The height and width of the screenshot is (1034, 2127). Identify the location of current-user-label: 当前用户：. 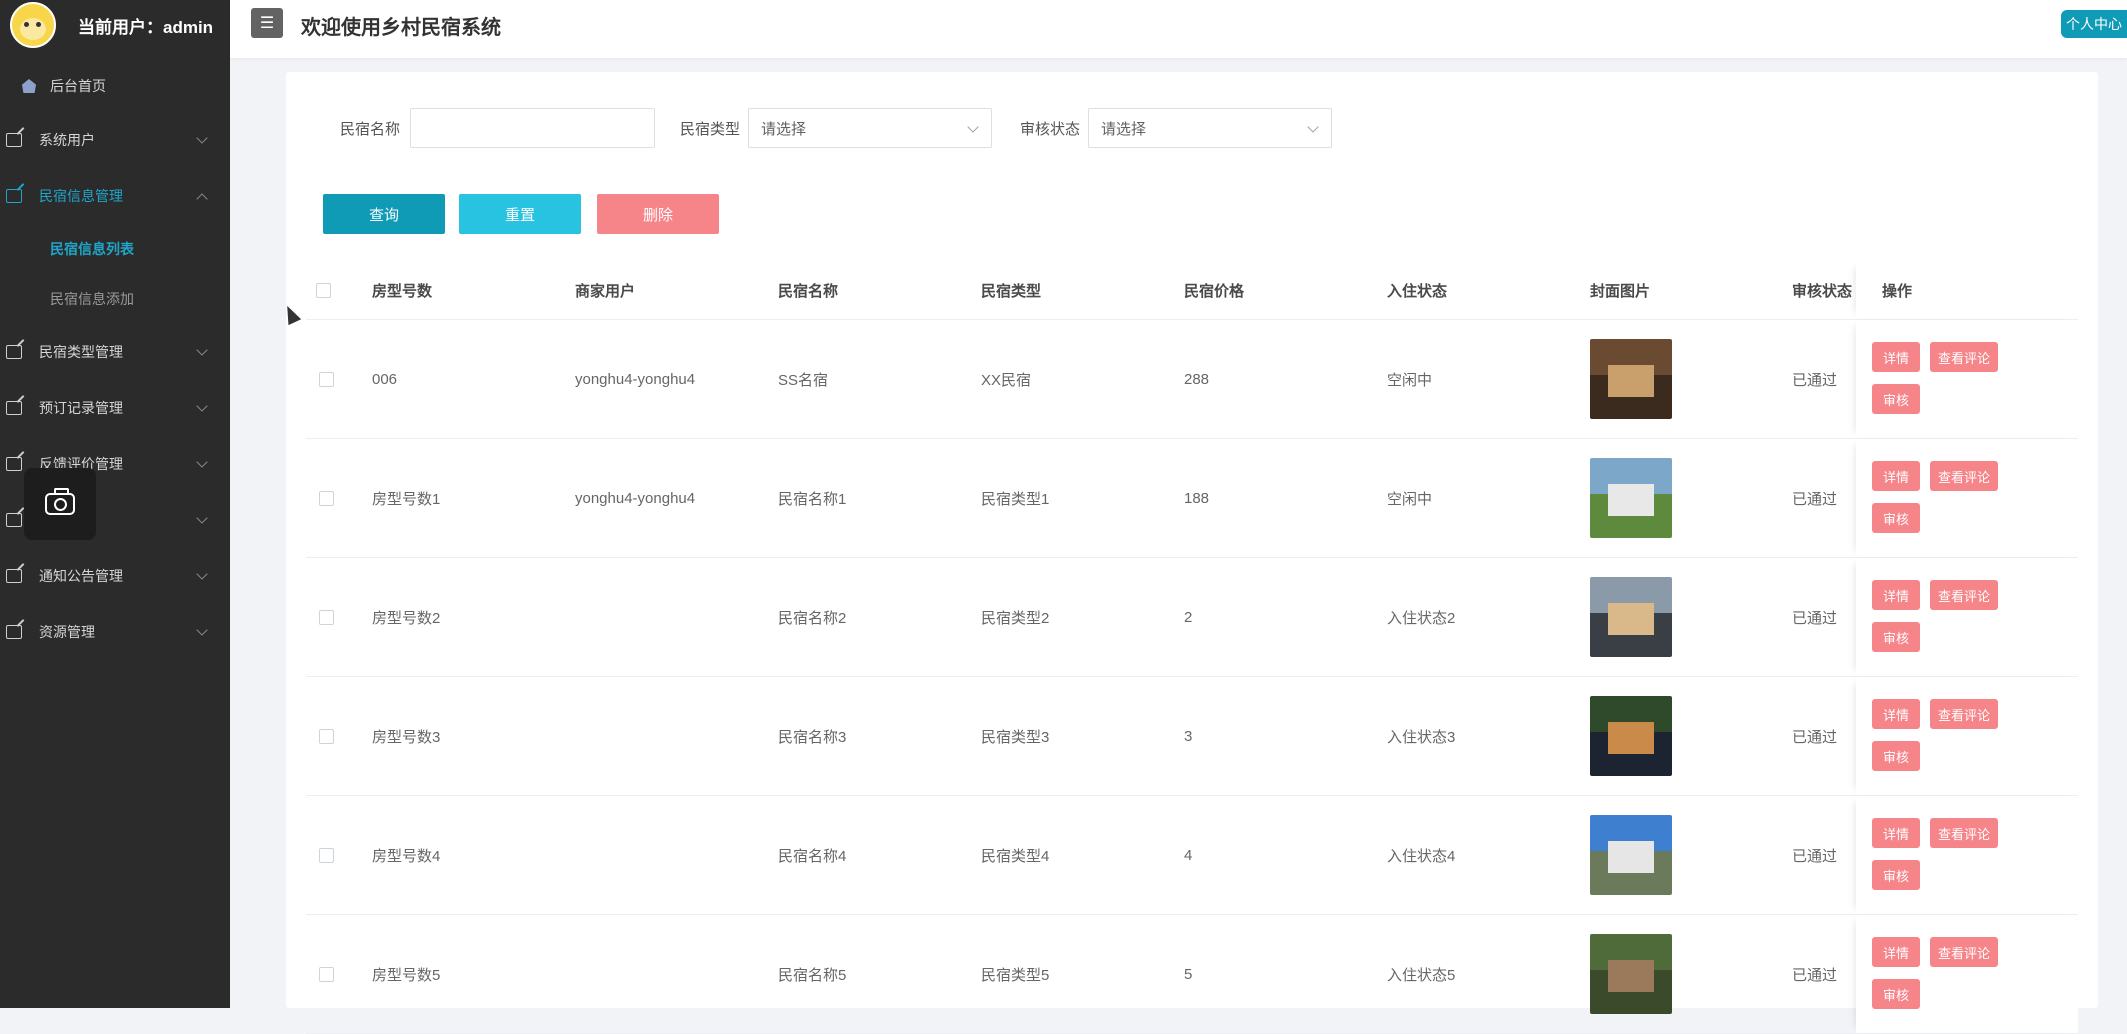
(120, 27).